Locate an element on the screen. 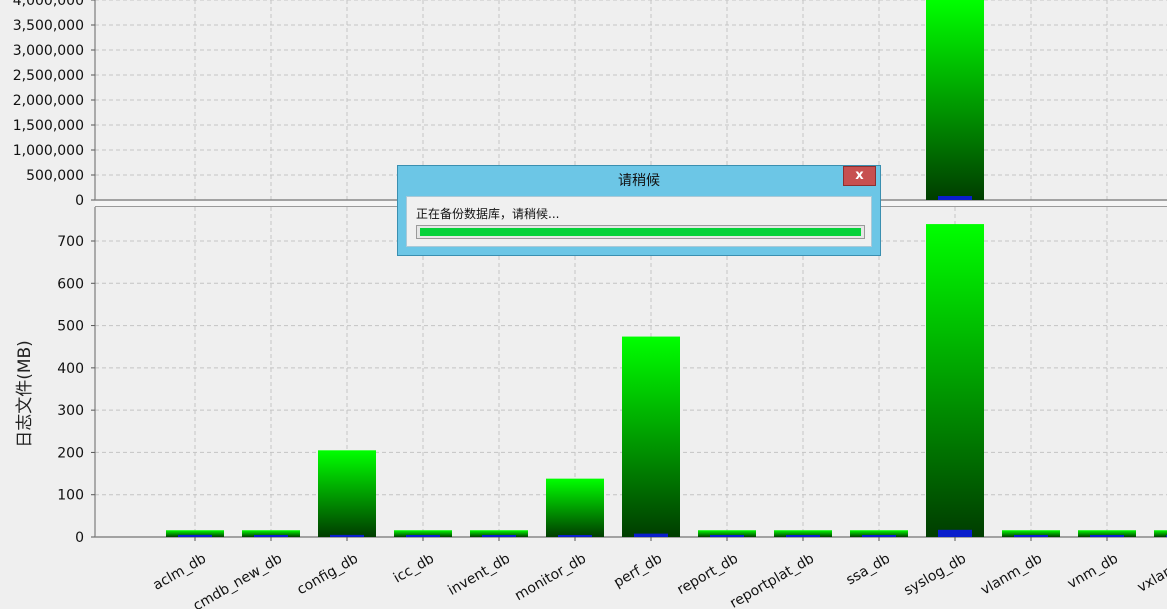  close-button: x is located at coordinates (859, 176).